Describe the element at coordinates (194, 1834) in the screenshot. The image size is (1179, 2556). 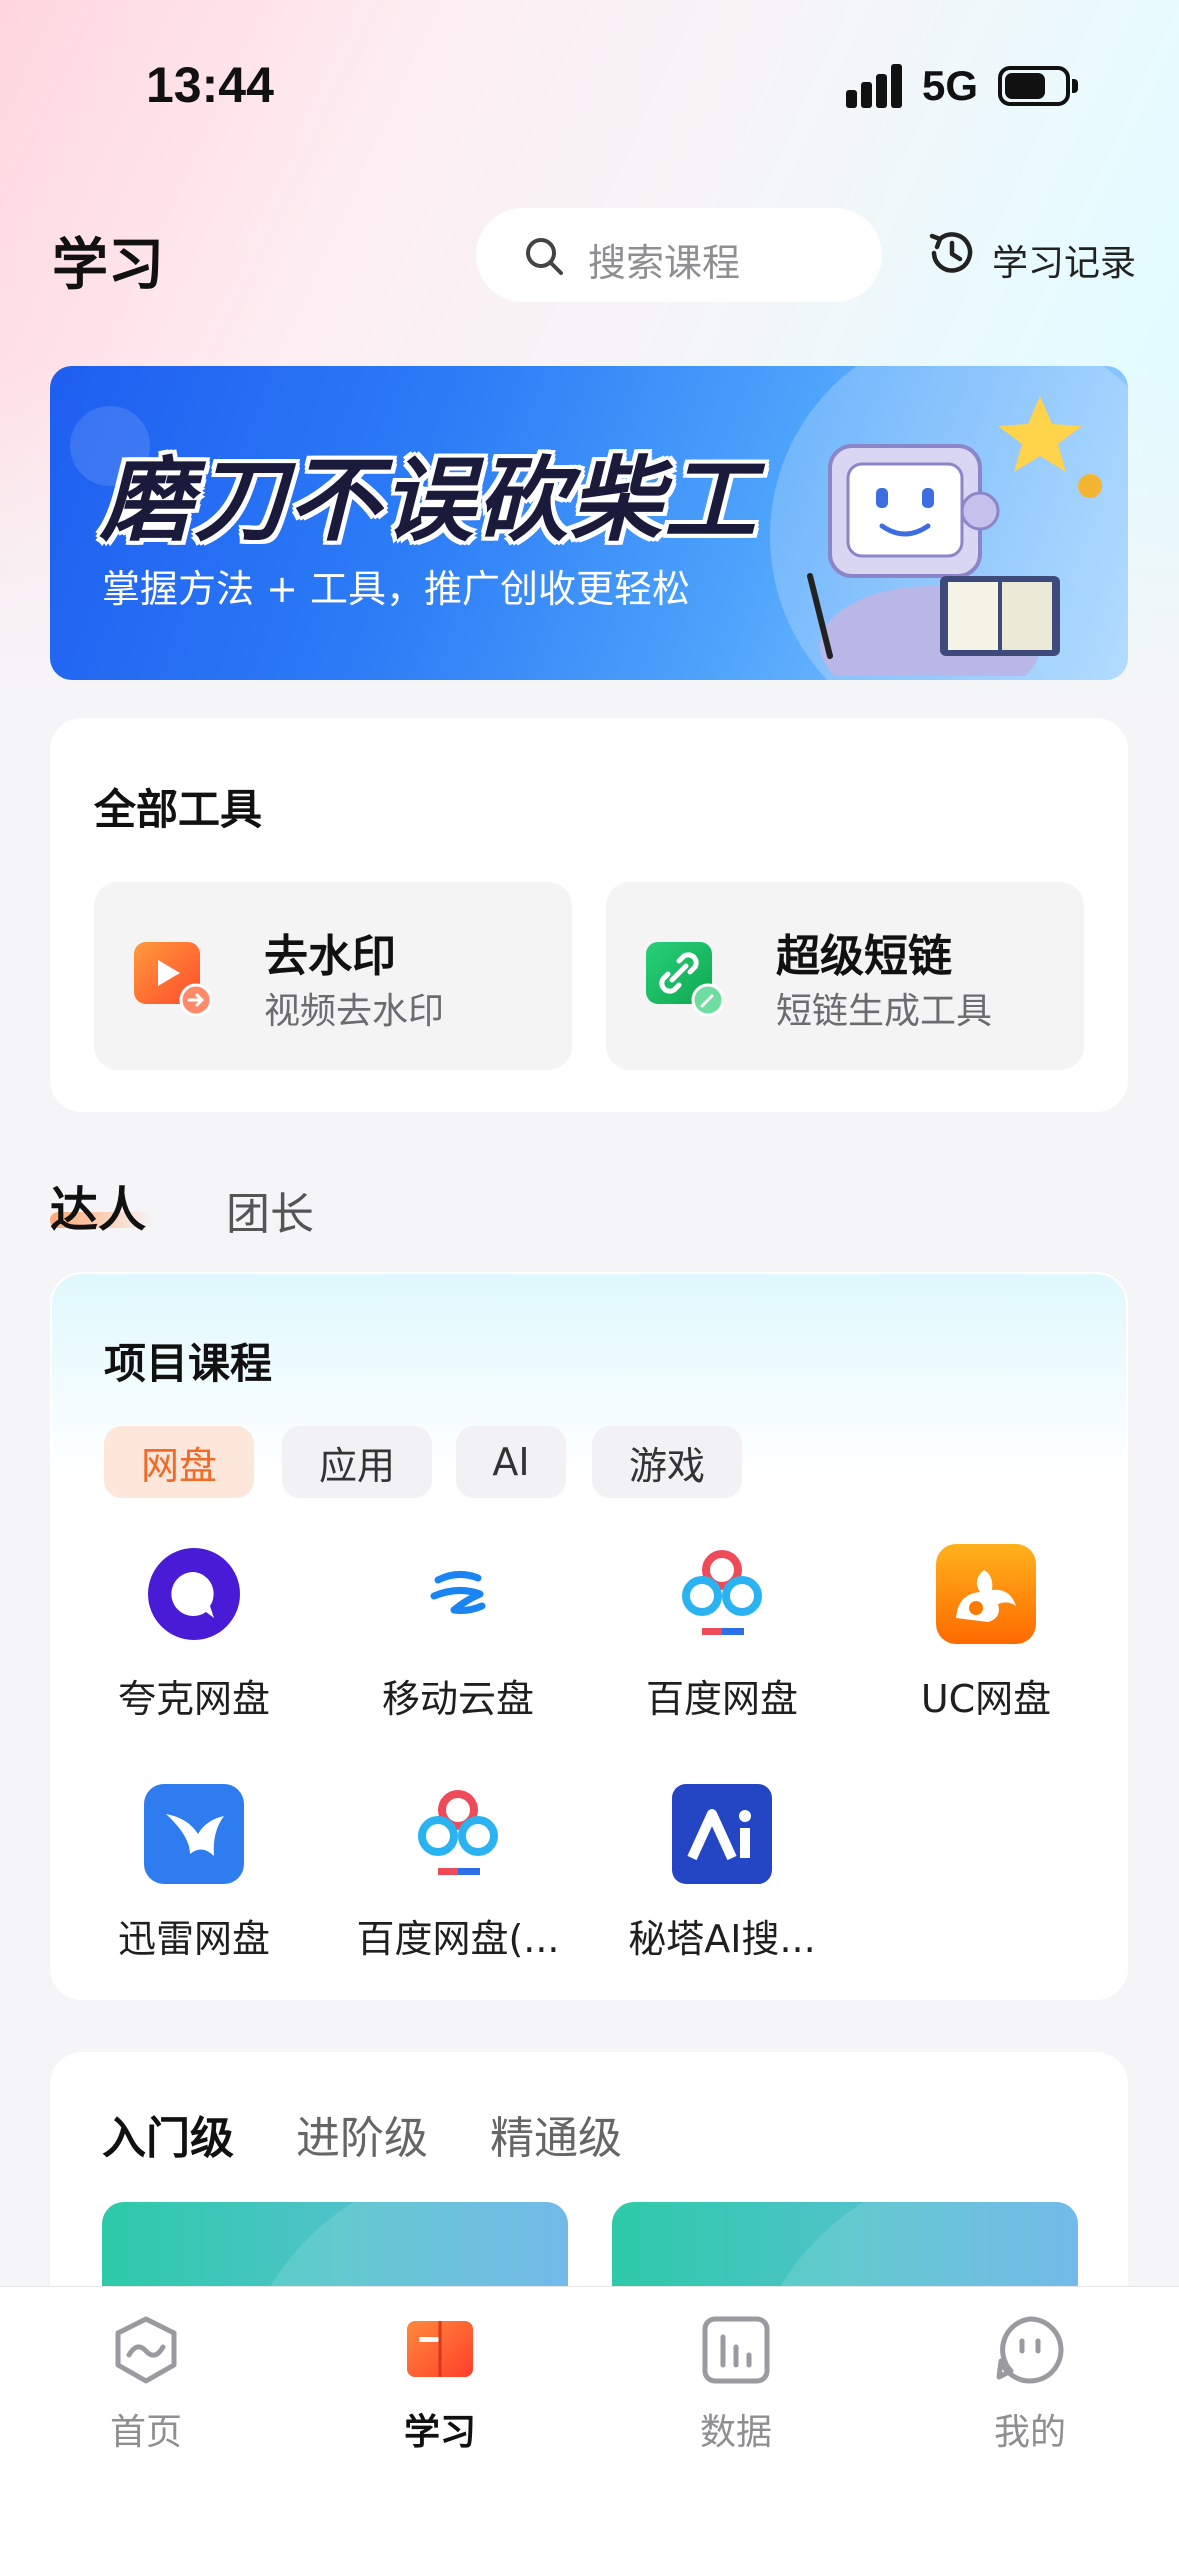
I see `xunlei-icon` at that location.